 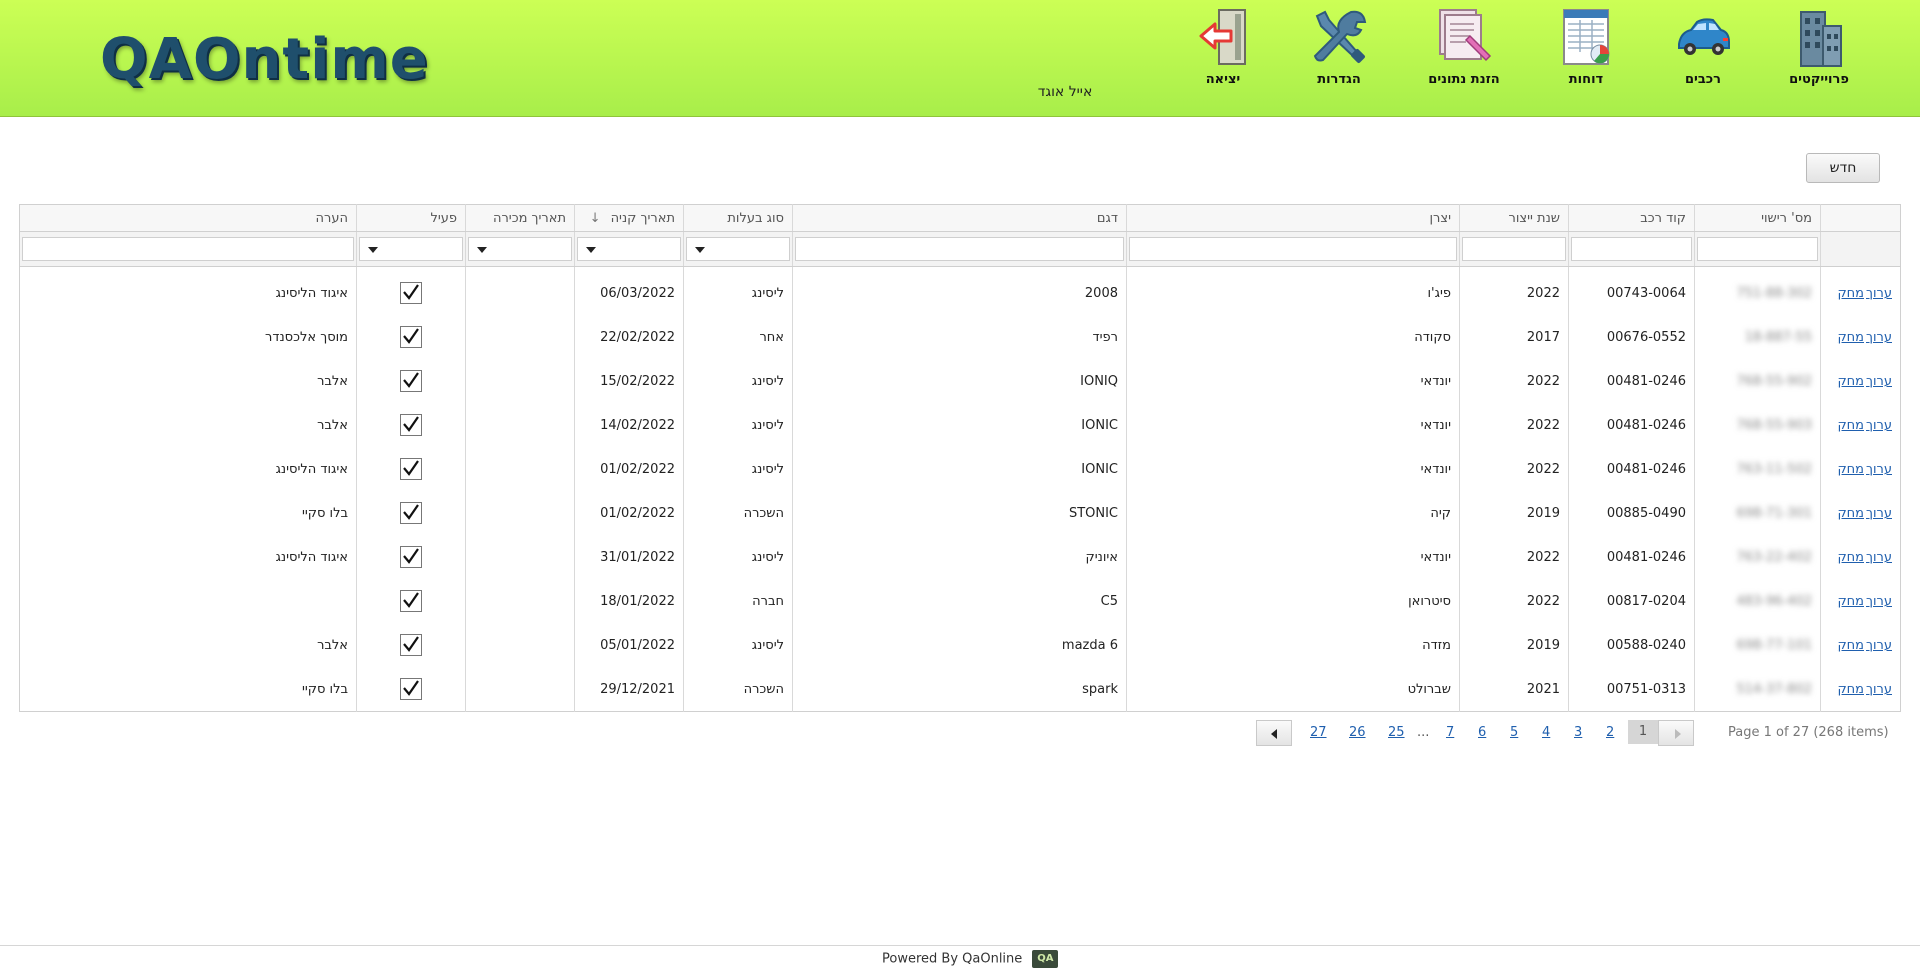 I want to click on cell-purchase-date: 01/02/2022, so click(x=629, y=469).